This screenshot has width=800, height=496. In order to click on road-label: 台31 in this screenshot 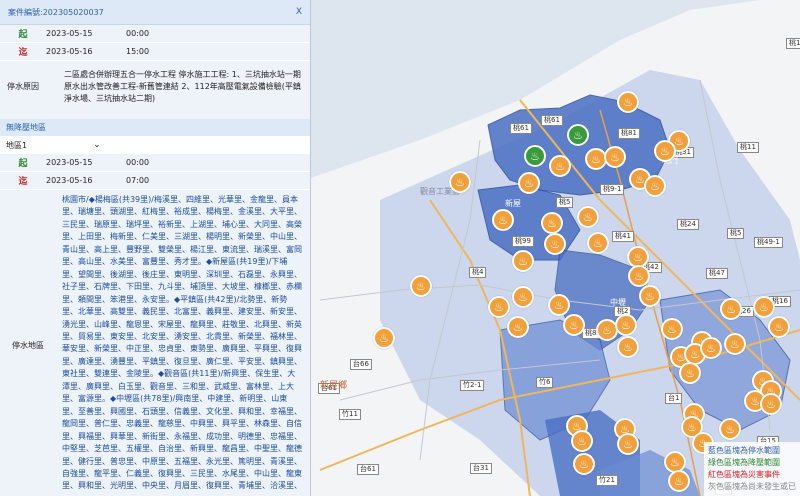, I will do `click(481, 468)`.